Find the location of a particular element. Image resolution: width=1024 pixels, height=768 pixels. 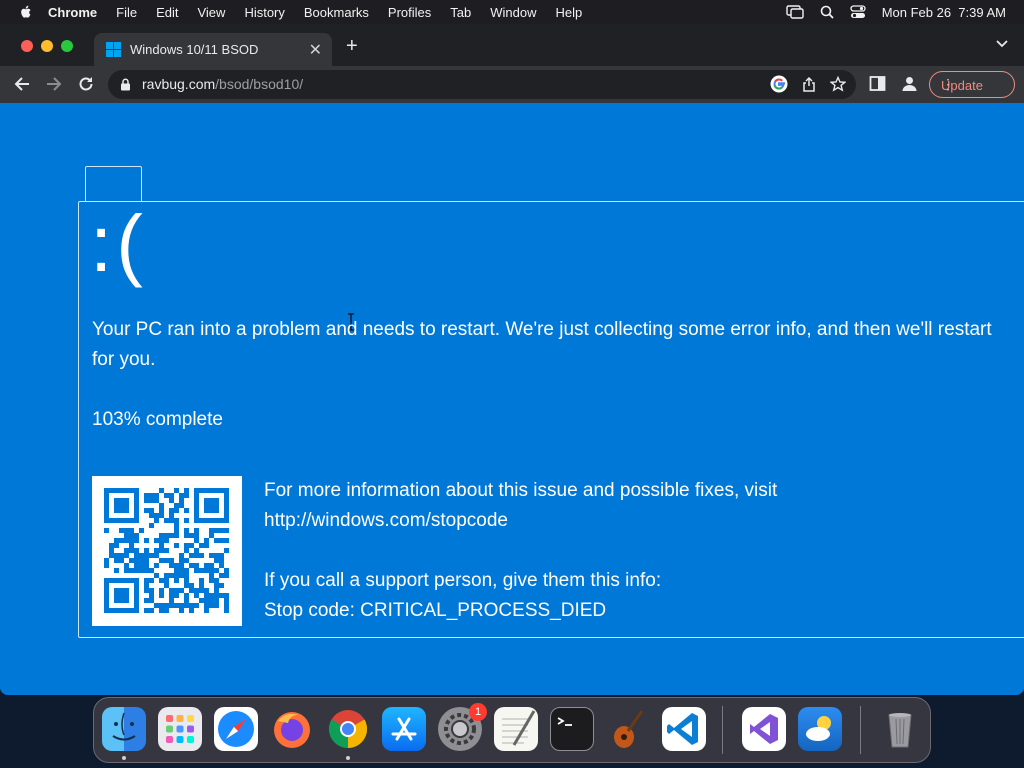

update-button: Update ⋮ is located at coordinates (972, 84).